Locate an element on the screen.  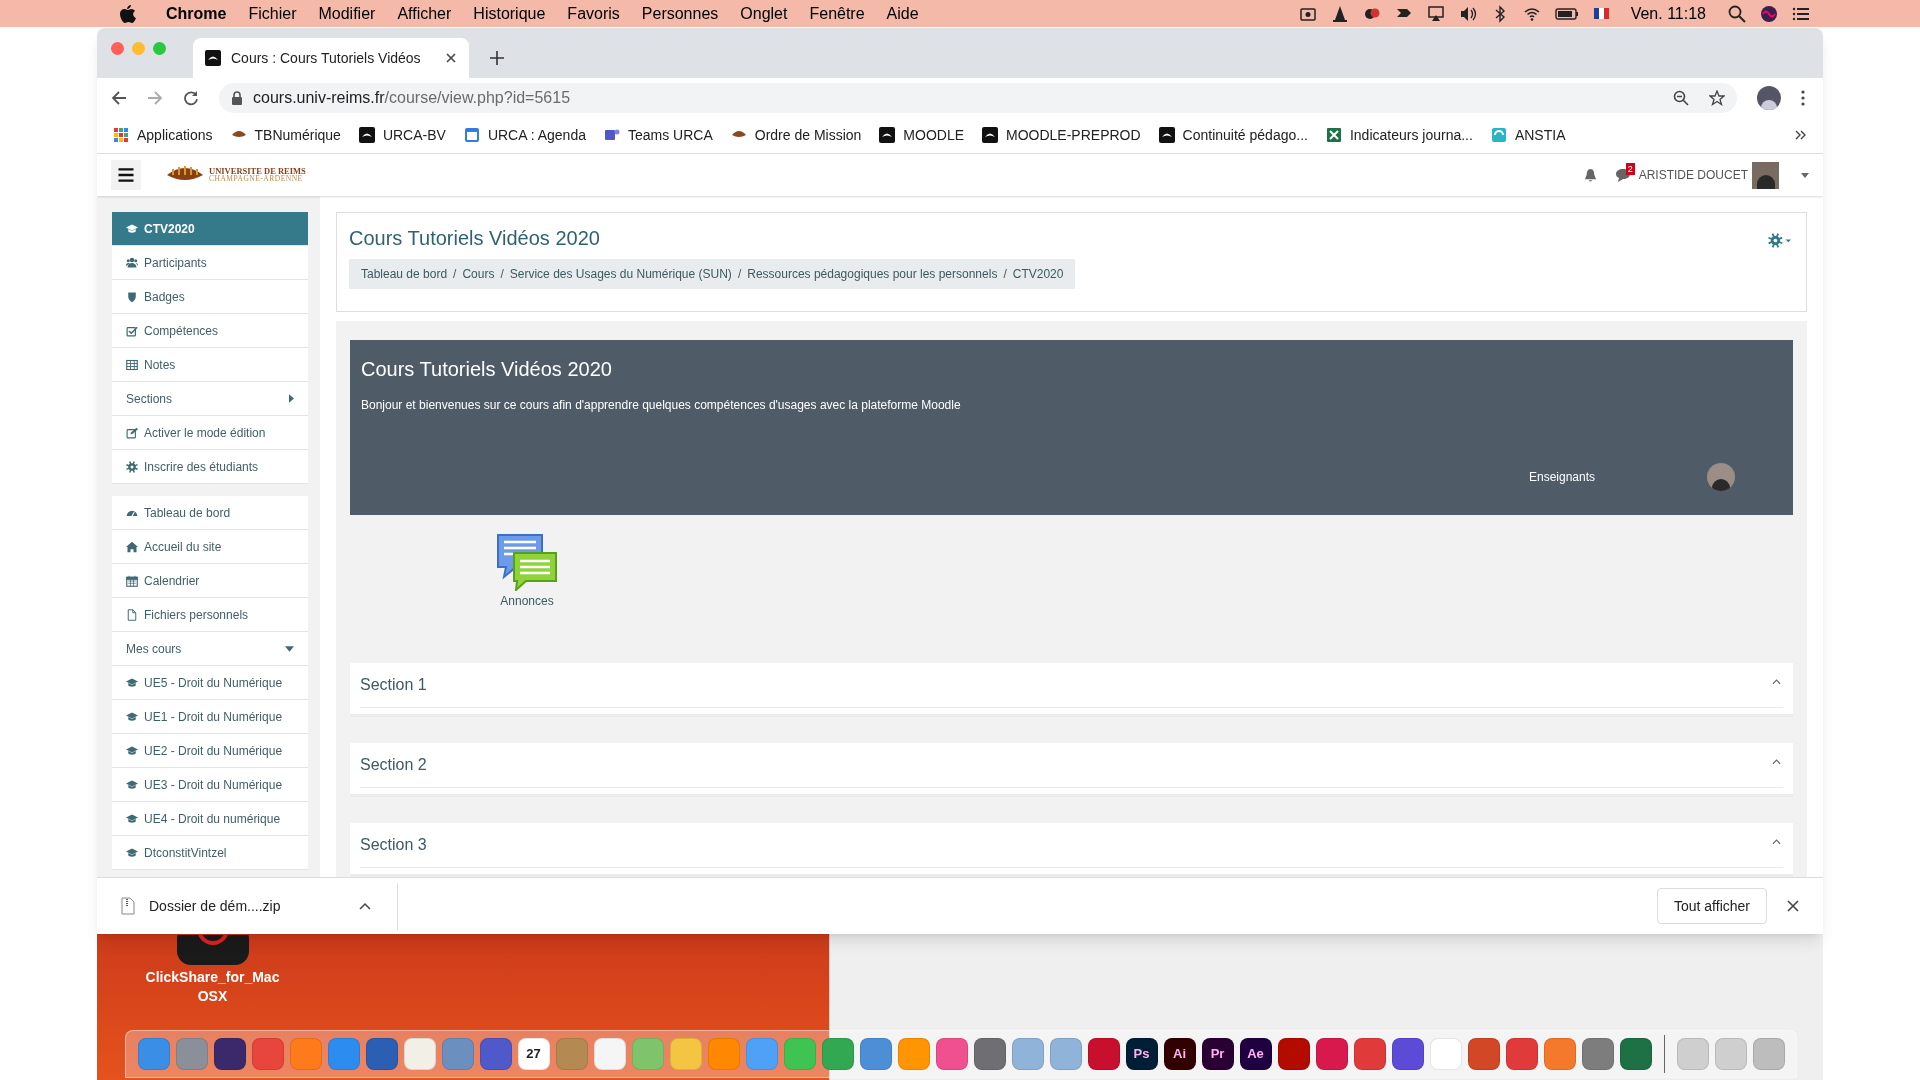
apps-grid-icon is located at coordinates (121, 135).